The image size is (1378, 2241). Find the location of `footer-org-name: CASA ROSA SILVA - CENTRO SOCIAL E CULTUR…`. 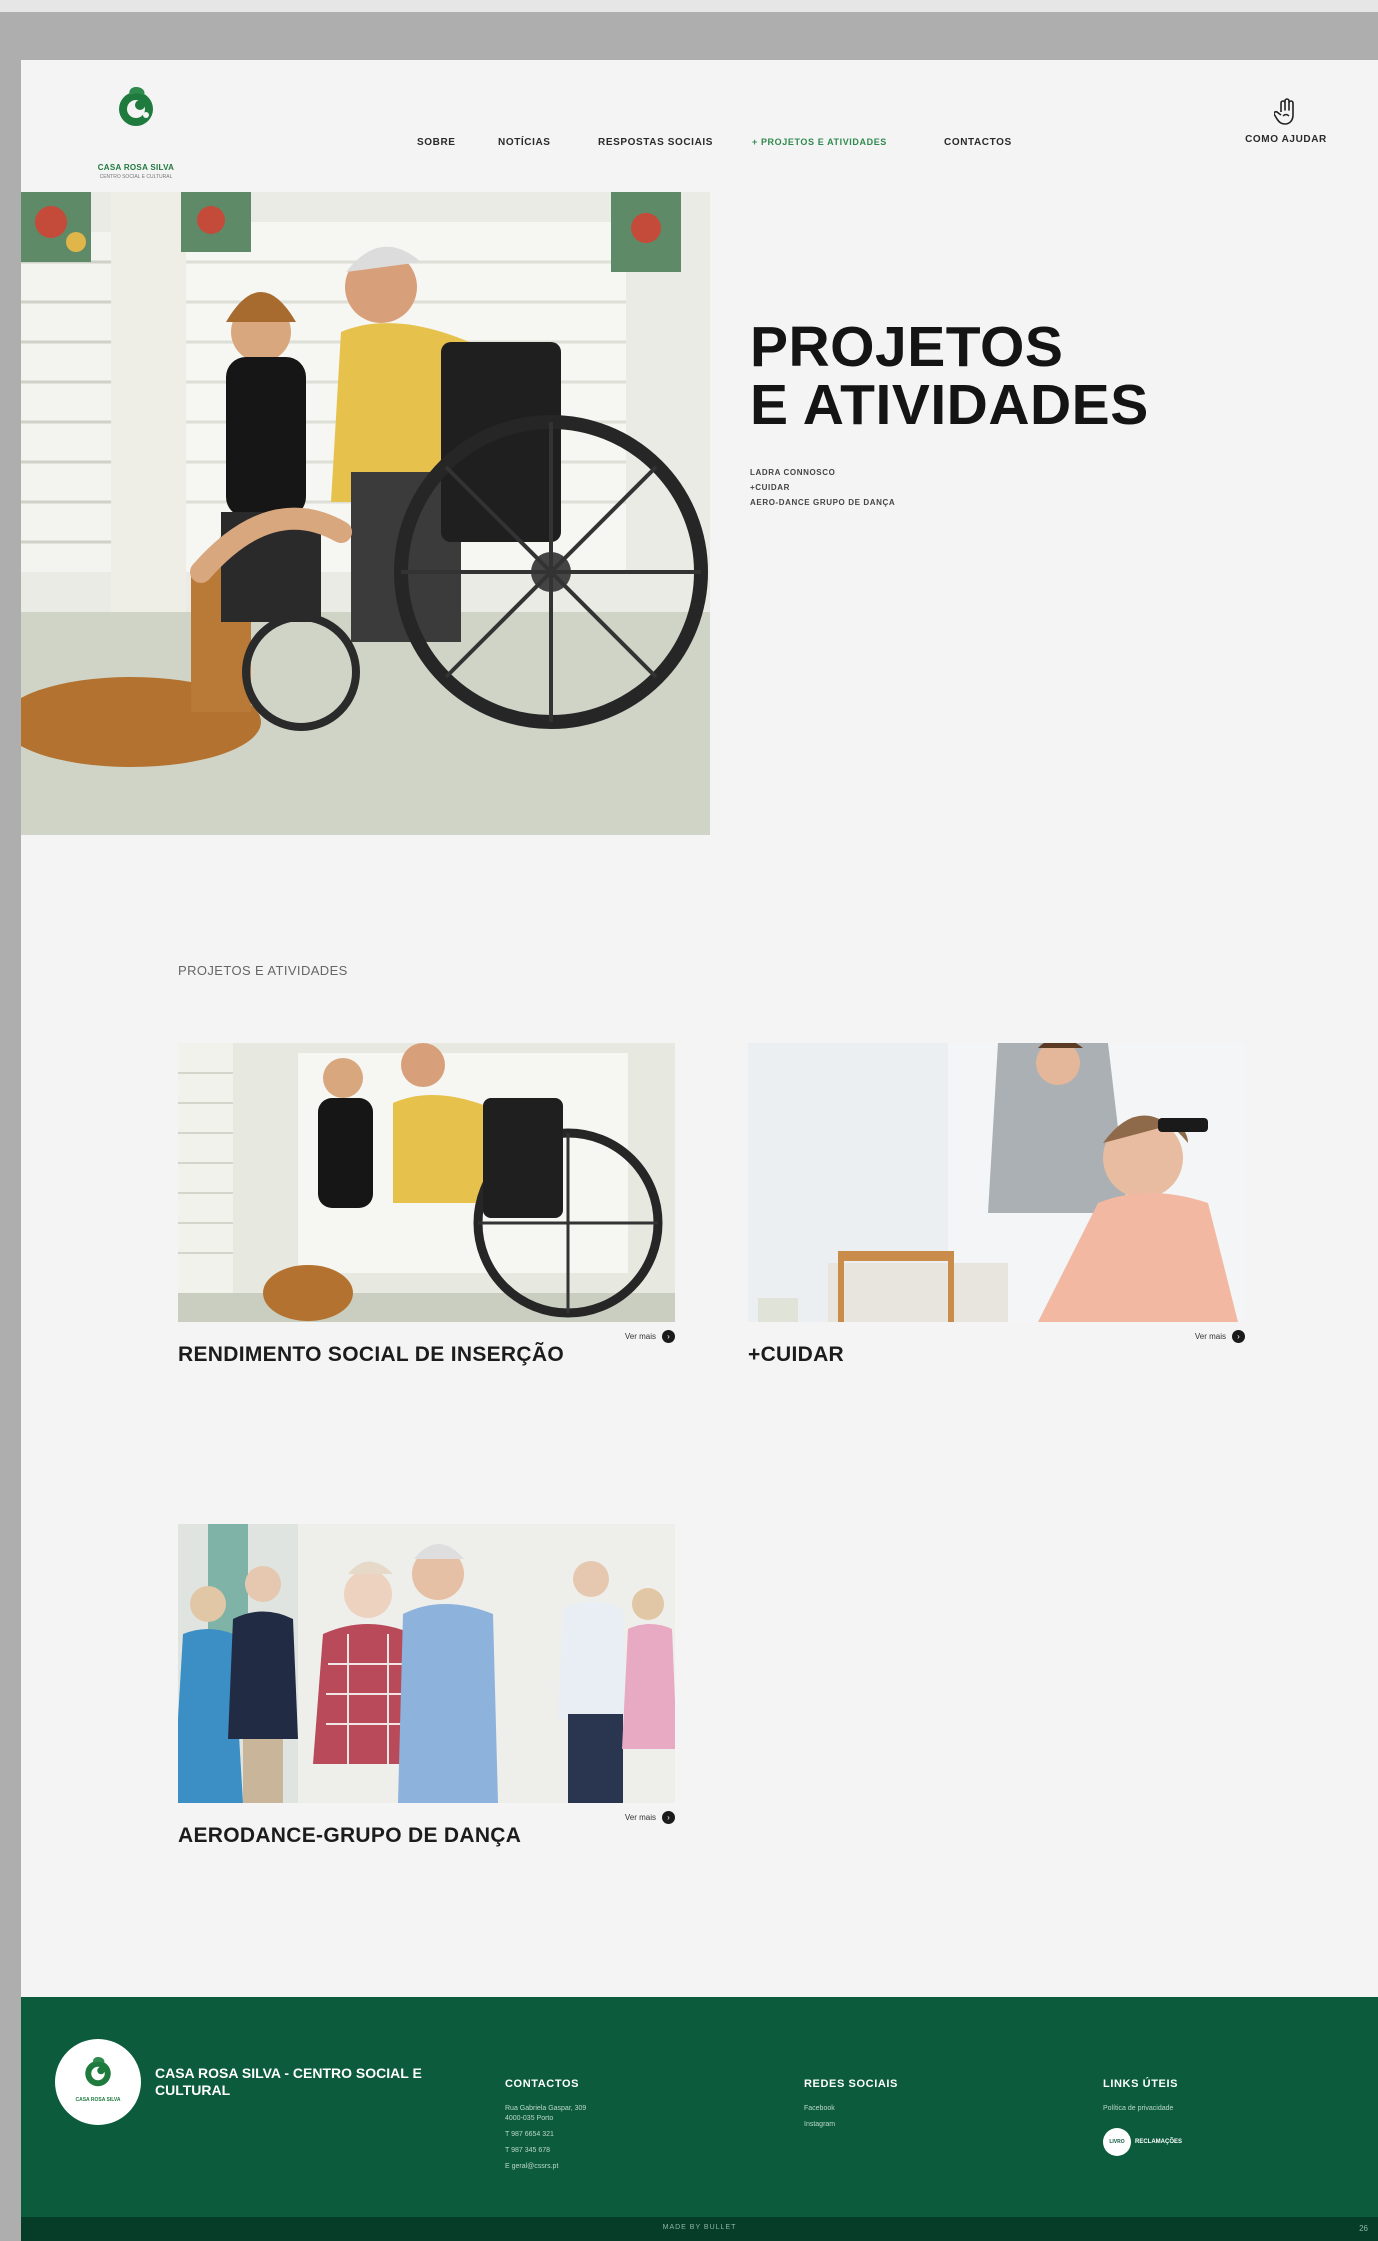

footer-org-name: CASA ROSA SILVA - CENTRO SOCIAL E CULTUR… is located at coordinates (288, 2081).